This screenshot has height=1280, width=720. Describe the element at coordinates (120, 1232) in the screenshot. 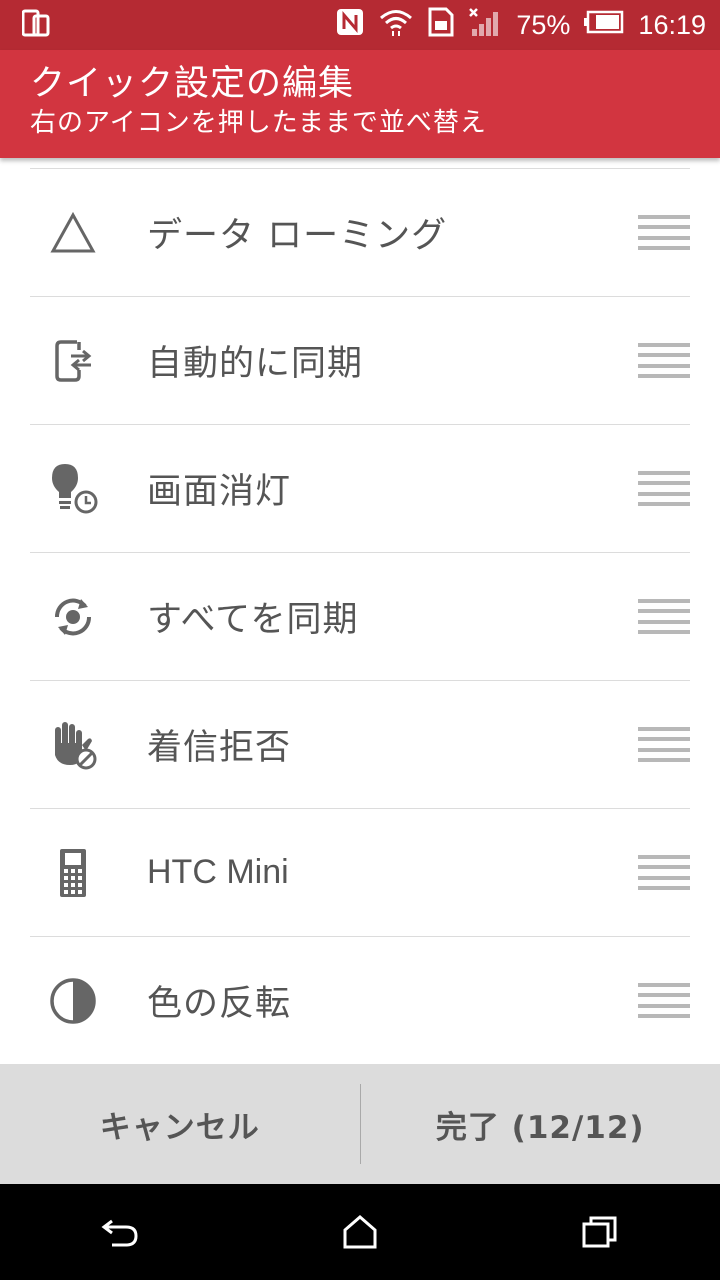

I see `back-icon` at that location.